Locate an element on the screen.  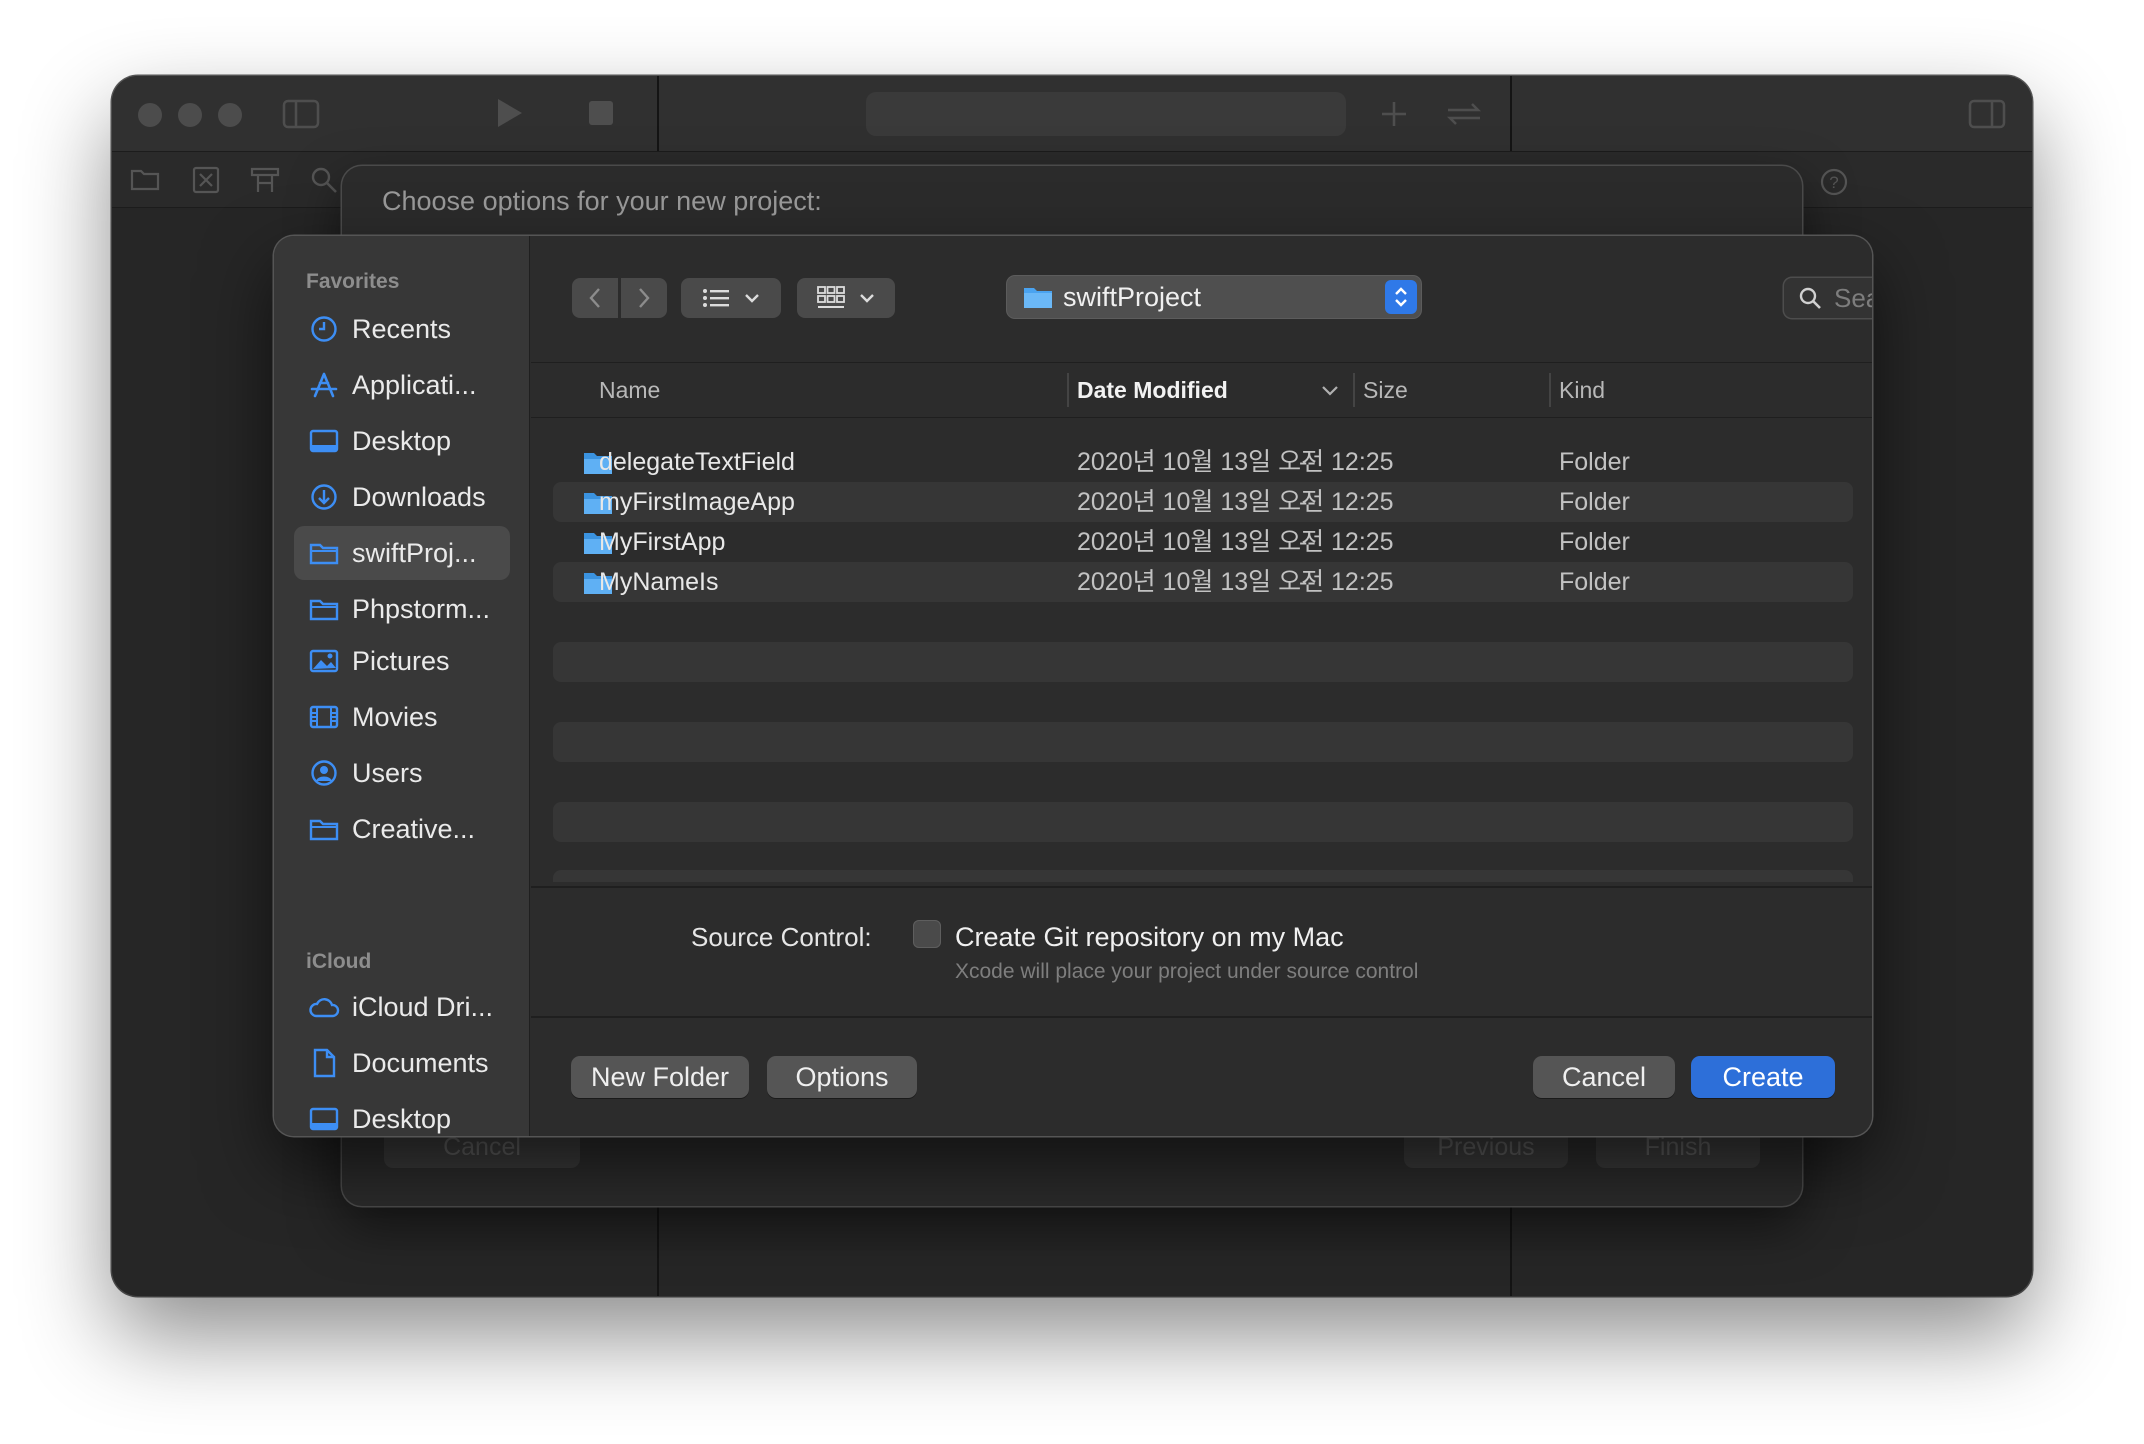
sidebar-item-label: Recents is located at coordinates (402, 328).